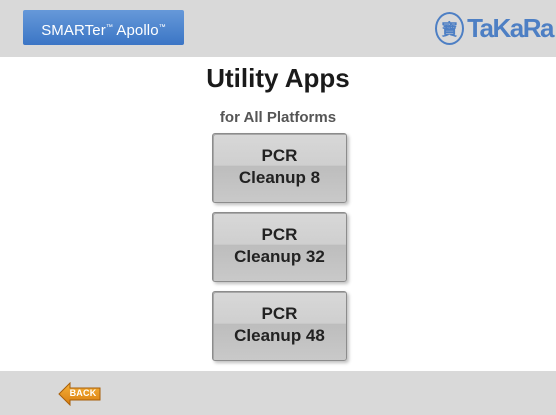 The image size is (556, 415). I want to click on app-button-pcr-cleanup-32: PCR Cleanup 32, so click(279, 247).